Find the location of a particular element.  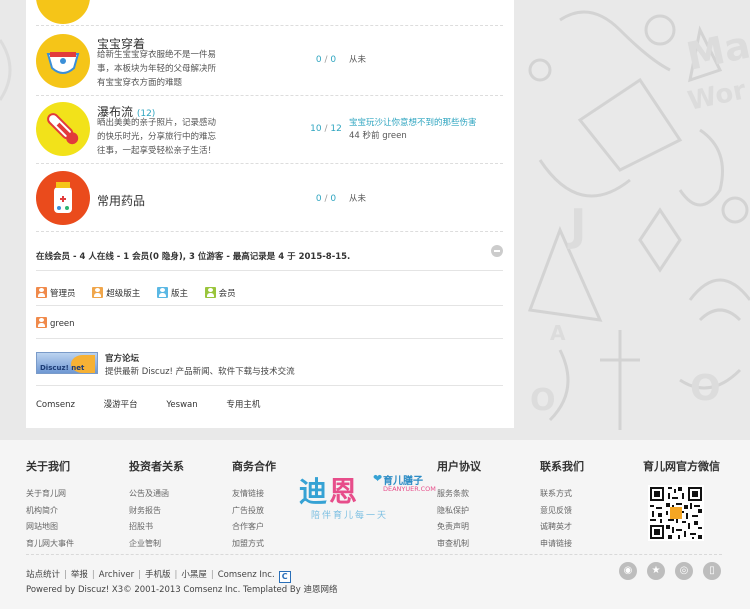

footer-link: 服务条款 is located at coordinates (459, 494).